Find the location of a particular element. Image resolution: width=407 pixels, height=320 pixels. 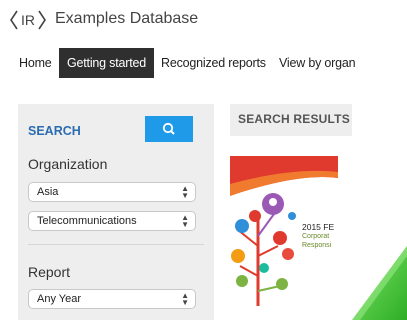

svg-text: IR is located at coordinates (28, 20).